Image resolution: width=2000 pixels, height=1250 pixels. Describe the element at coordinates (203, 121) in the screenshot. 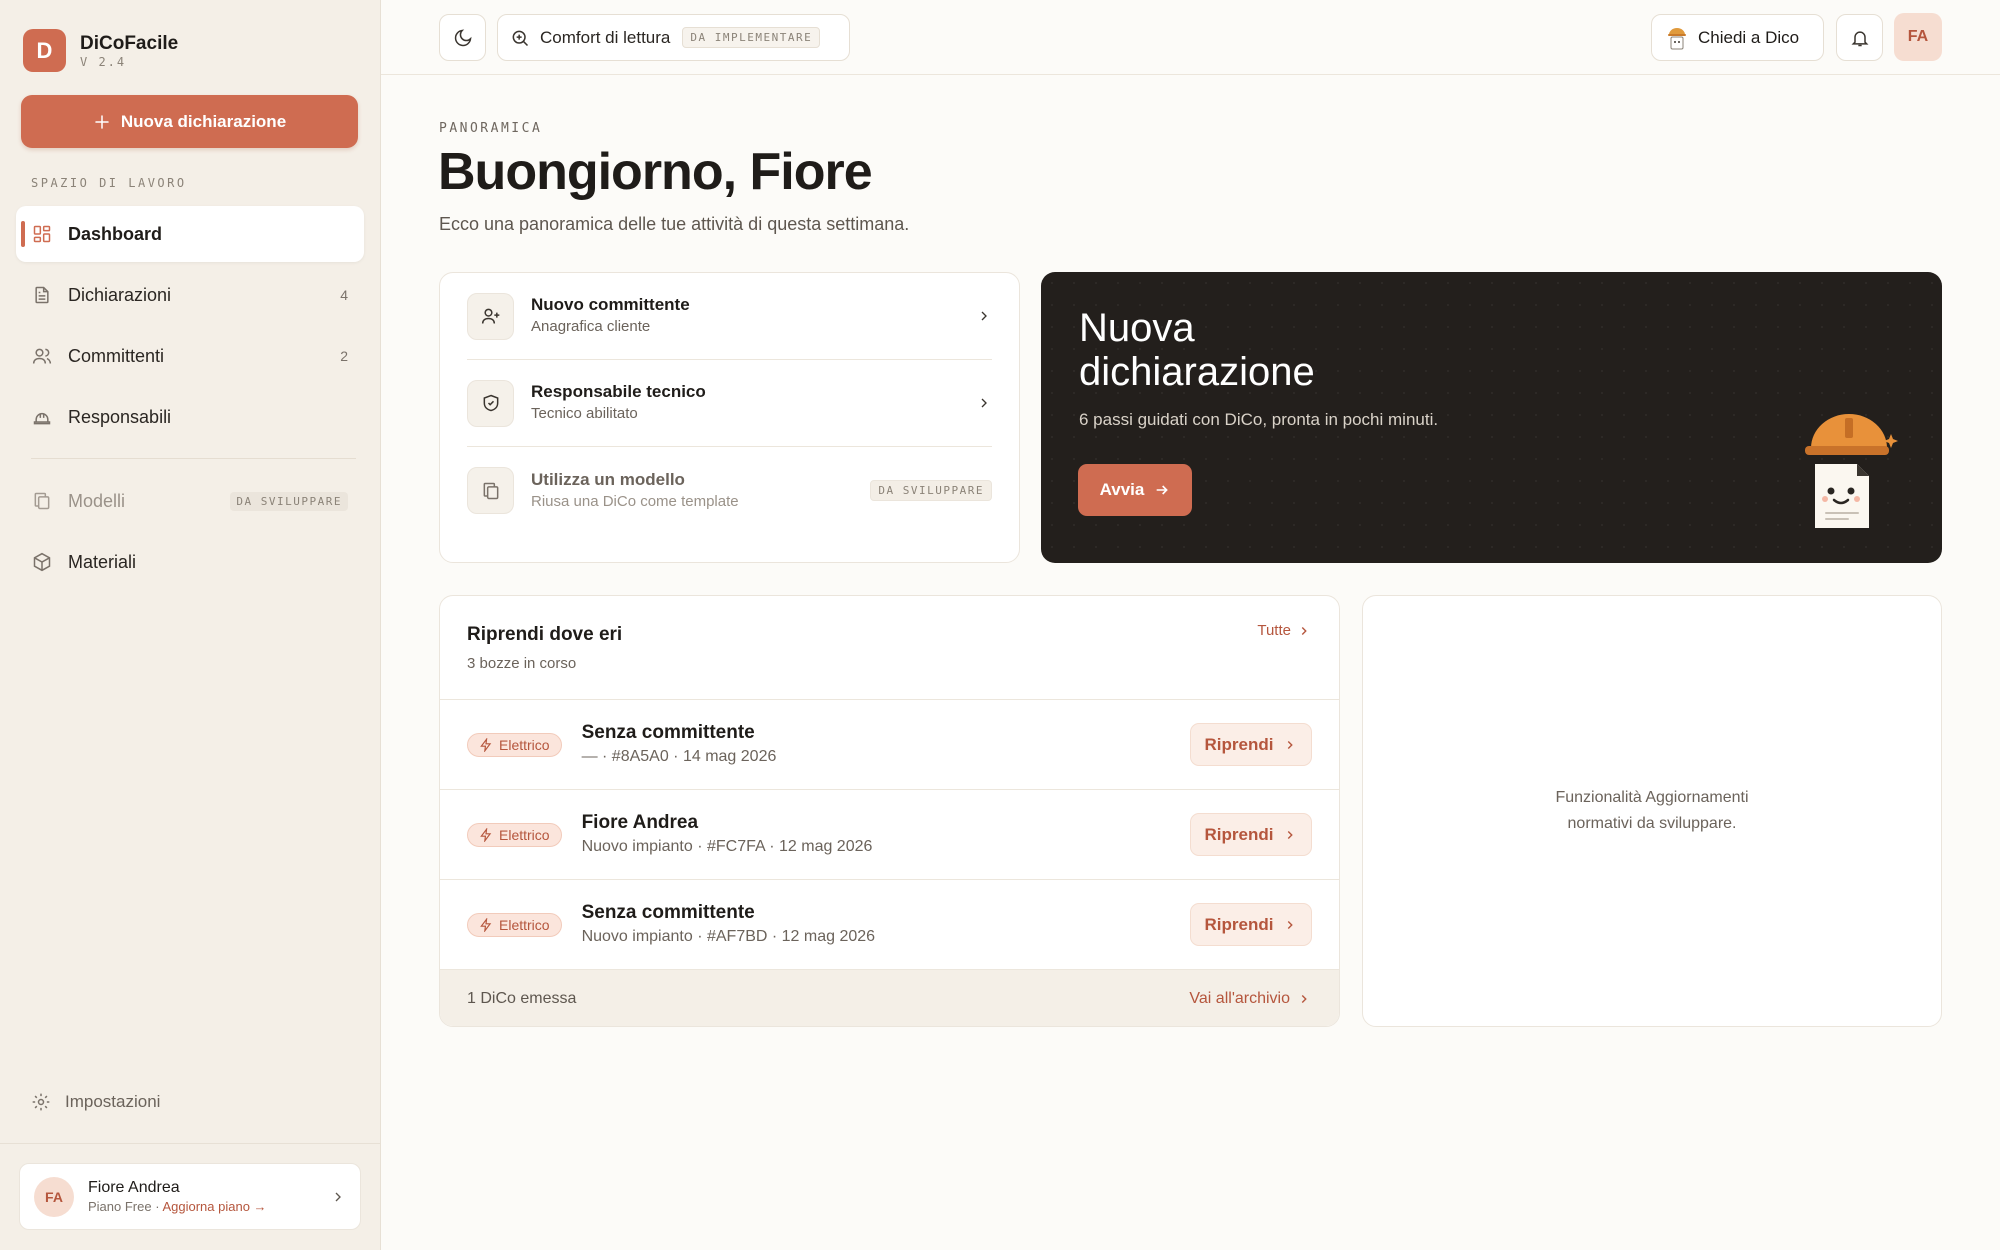

I see `new-declaration-label: Nuova dichiarazione` at that location.